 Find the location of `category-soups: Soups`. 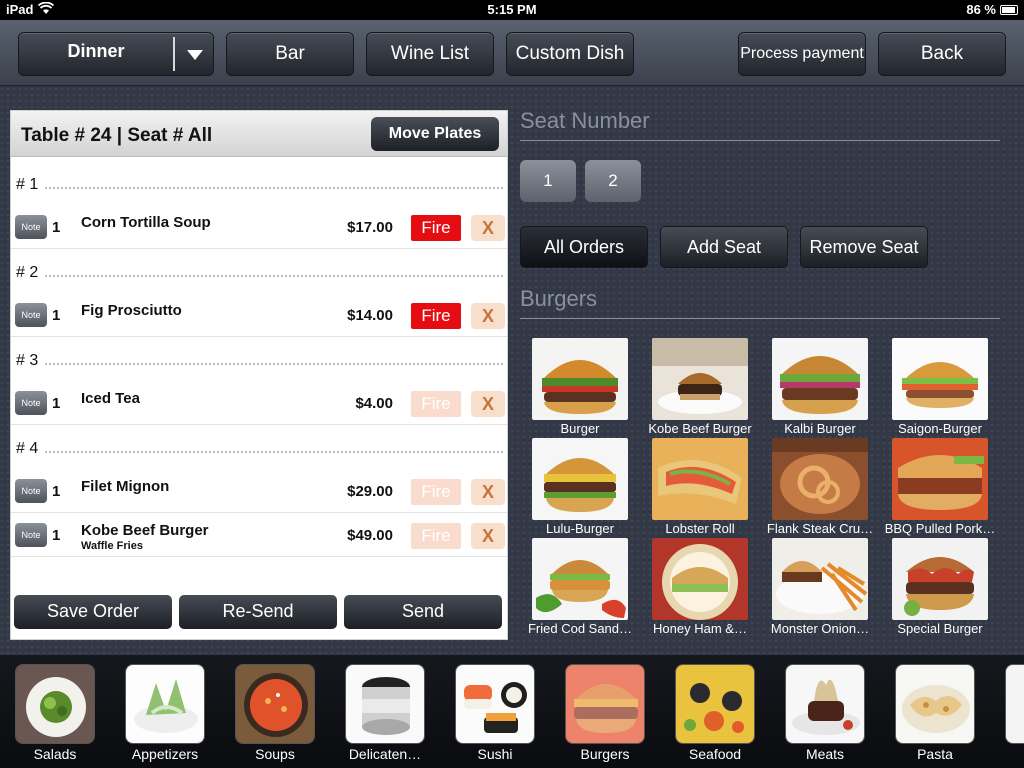

category-soups: Soups is located at coordinates (275, 716).